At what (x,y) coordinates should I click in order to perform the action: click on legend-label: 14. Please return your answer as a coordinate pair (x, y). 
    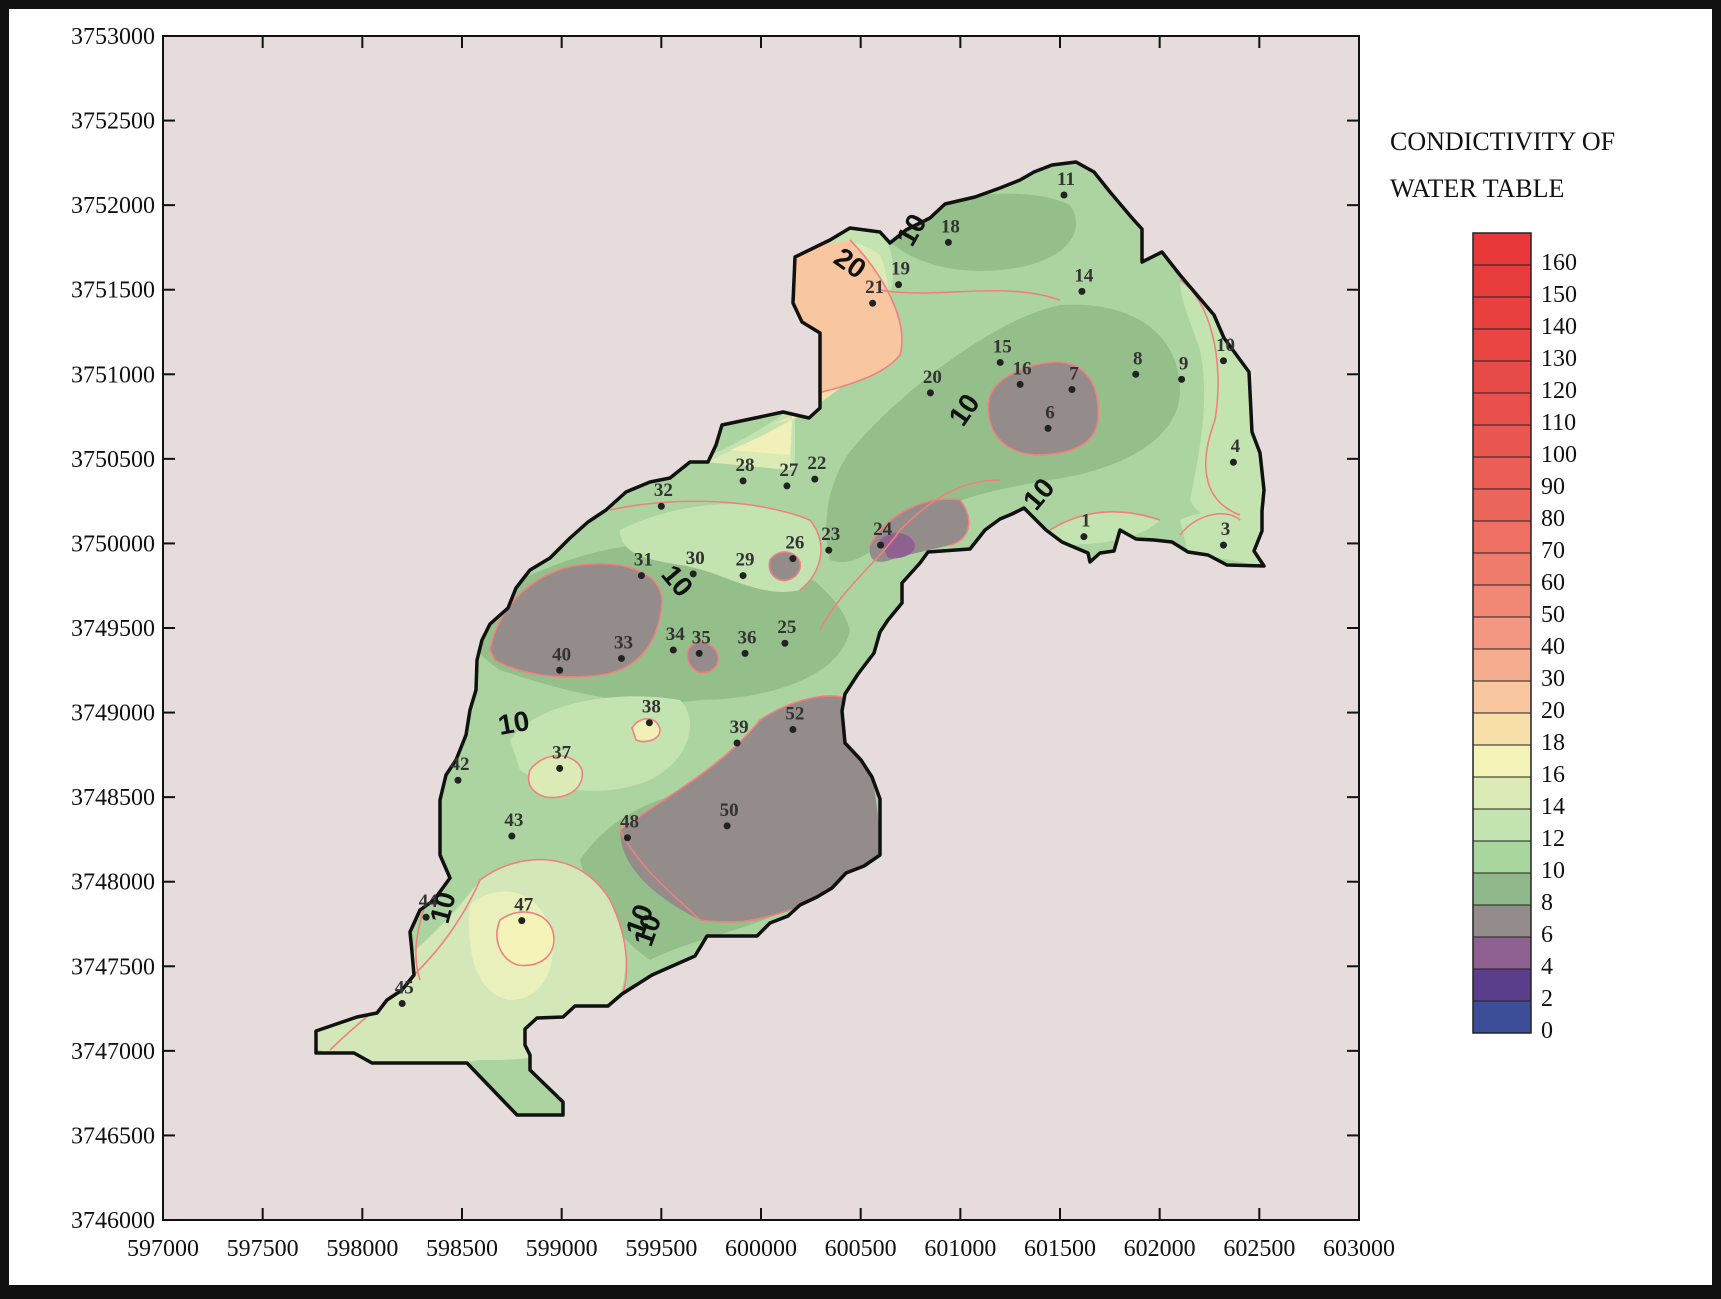
    Looking at the image, I should click on (1553, 807).